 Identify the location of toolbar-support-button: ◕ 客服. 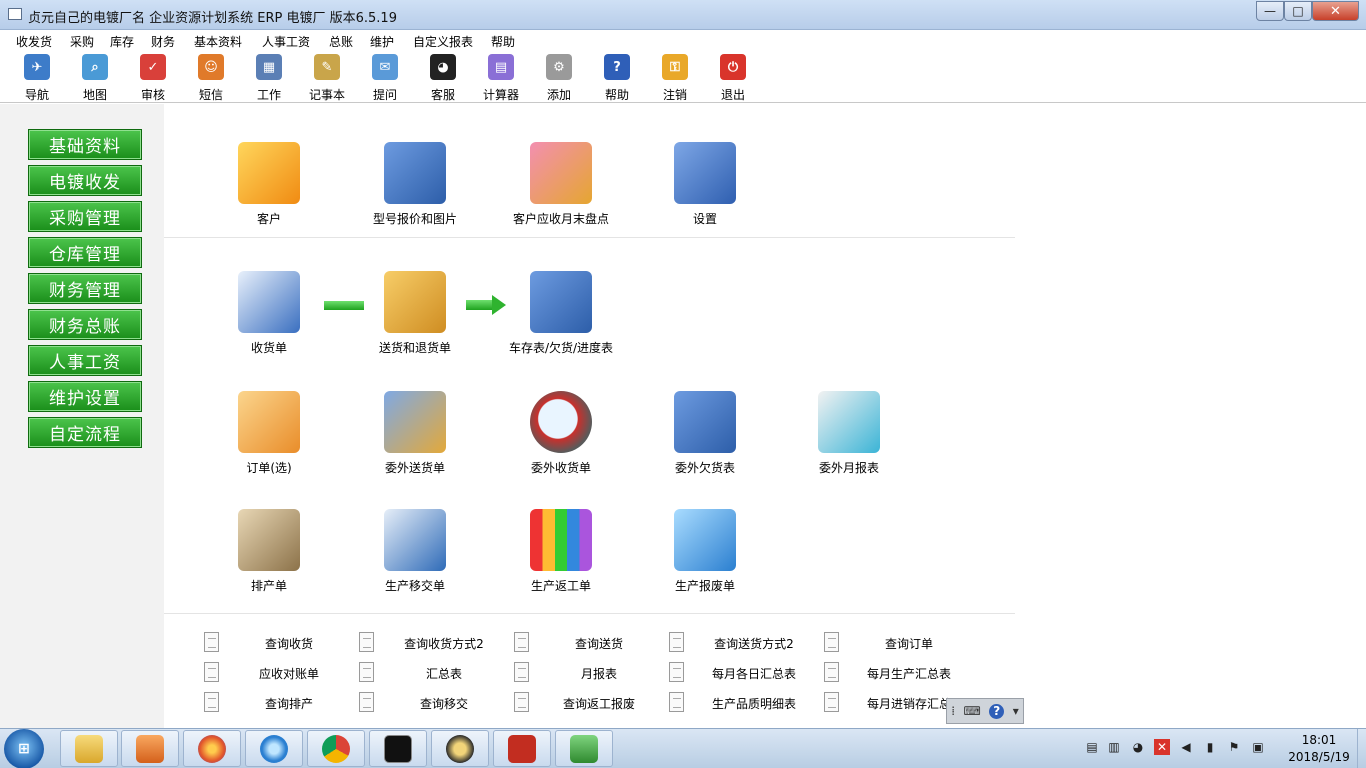
(443, 78).